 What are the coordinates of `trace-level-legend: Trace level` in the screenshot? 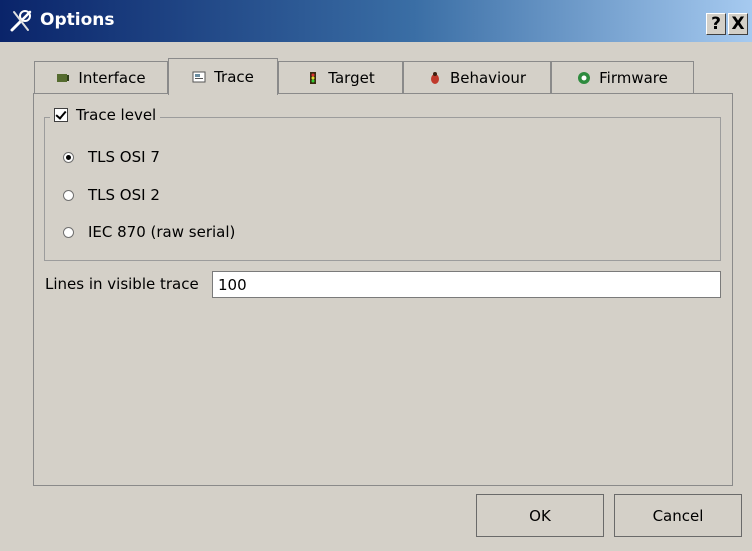 It's located at (105, 115).